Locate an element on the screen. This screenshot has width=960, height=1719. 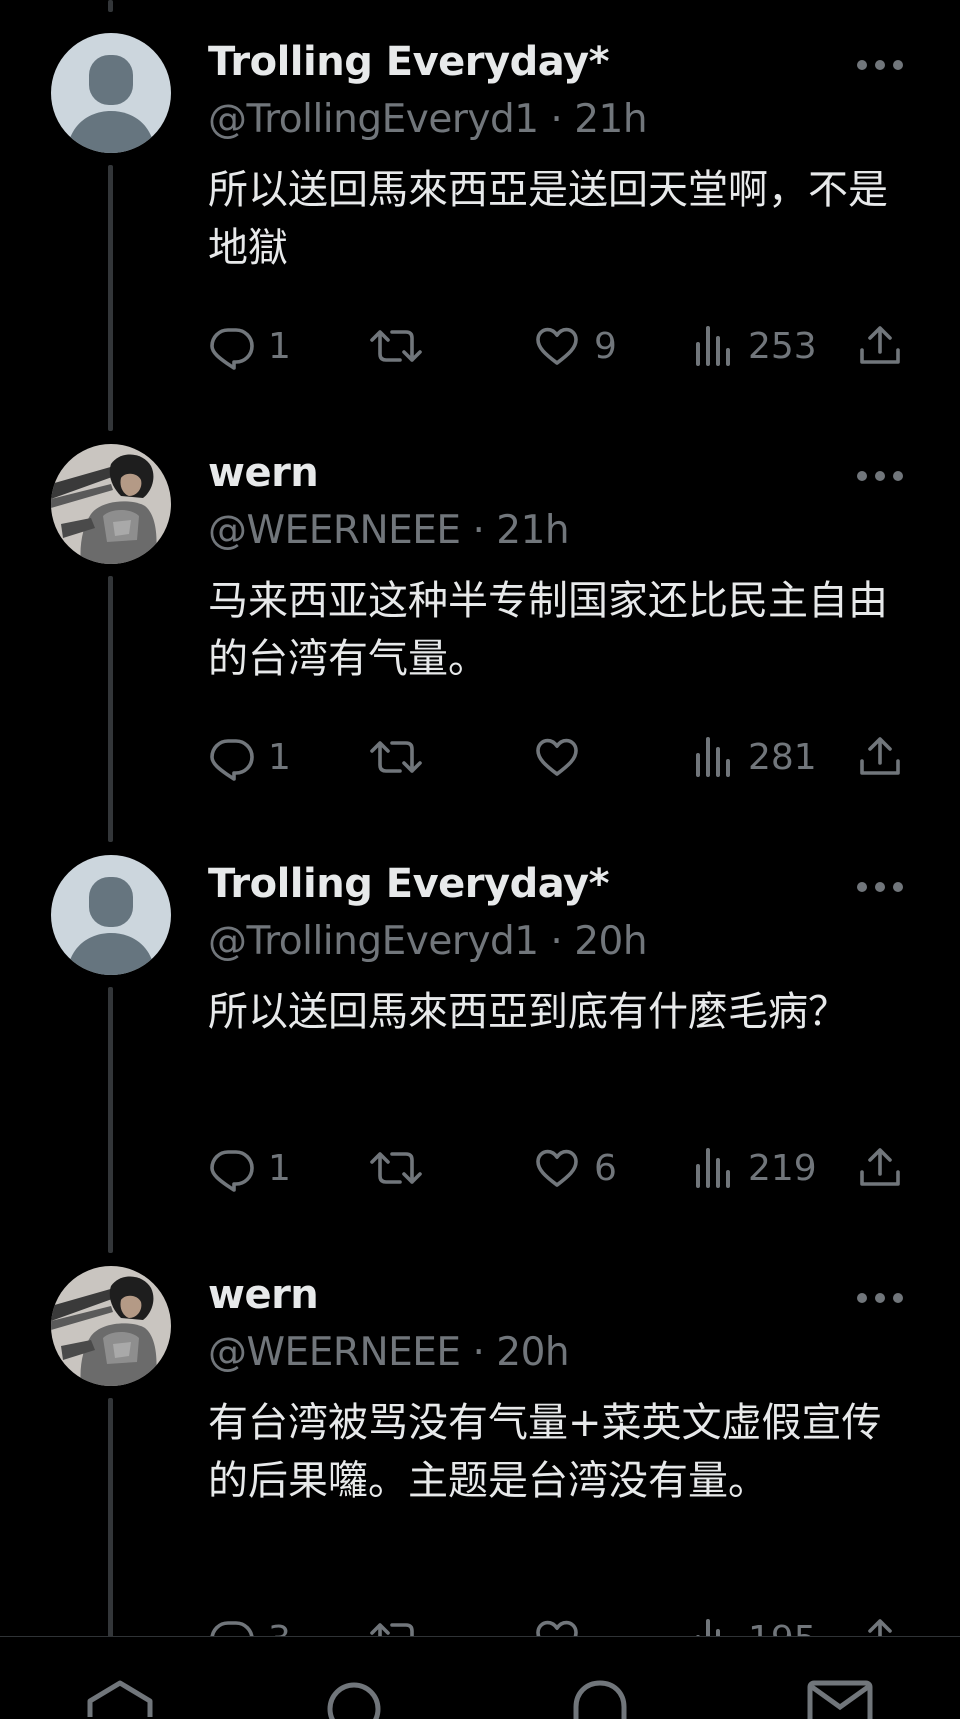
like-button: 6 is located at coordinates (574, 1168).